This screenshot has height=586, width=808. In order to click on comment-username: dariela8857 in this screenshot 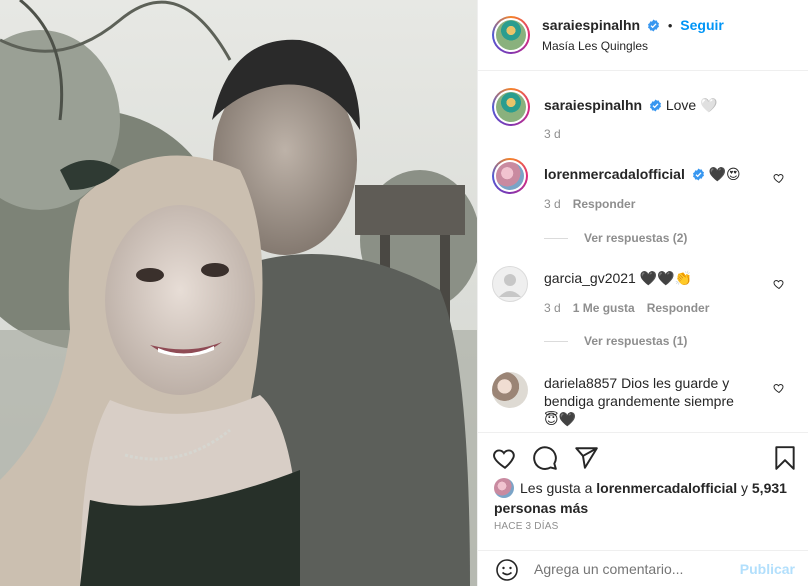, I will do `click(580, 383)`.